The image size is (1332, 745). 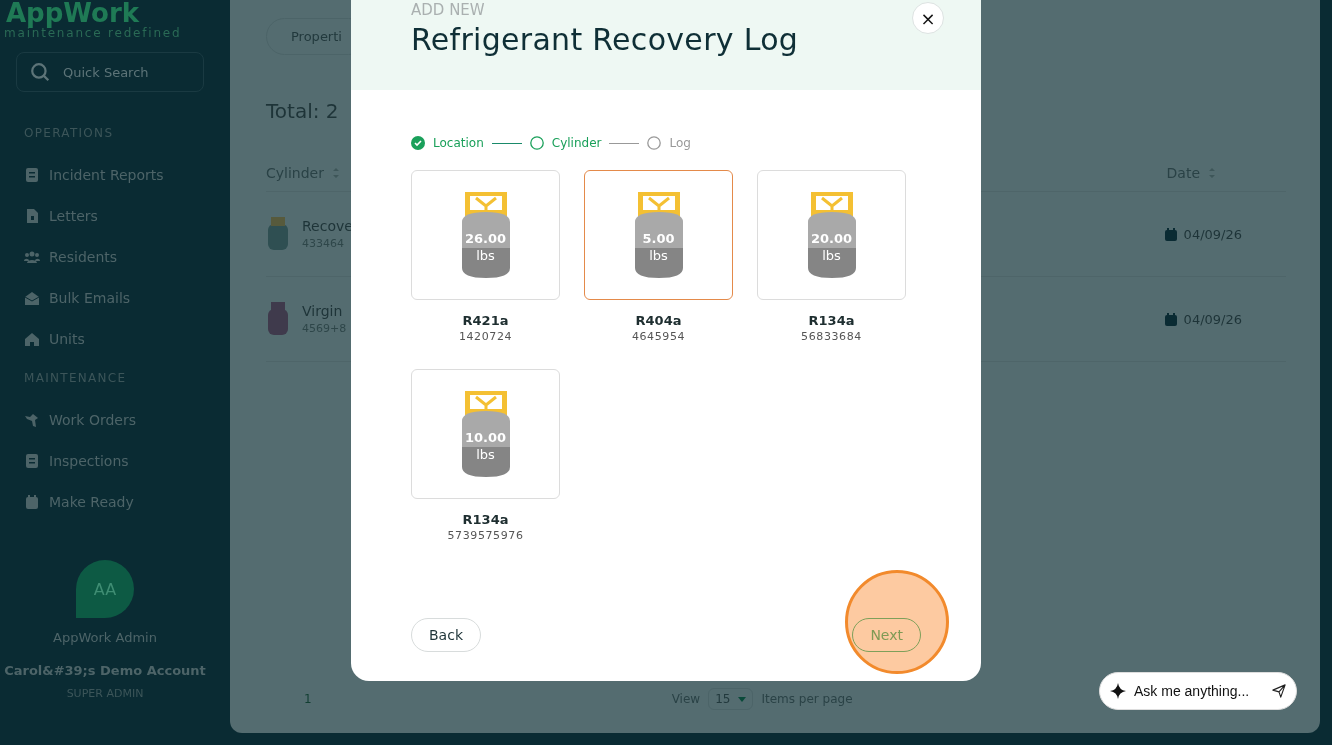 I want to click on cylinder-card: 5.00 lbs, so click(x=658, y=235).